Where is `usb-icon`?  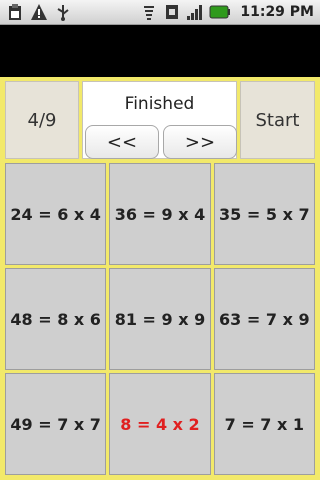 usb-icon is located at coordinates (63, 12).